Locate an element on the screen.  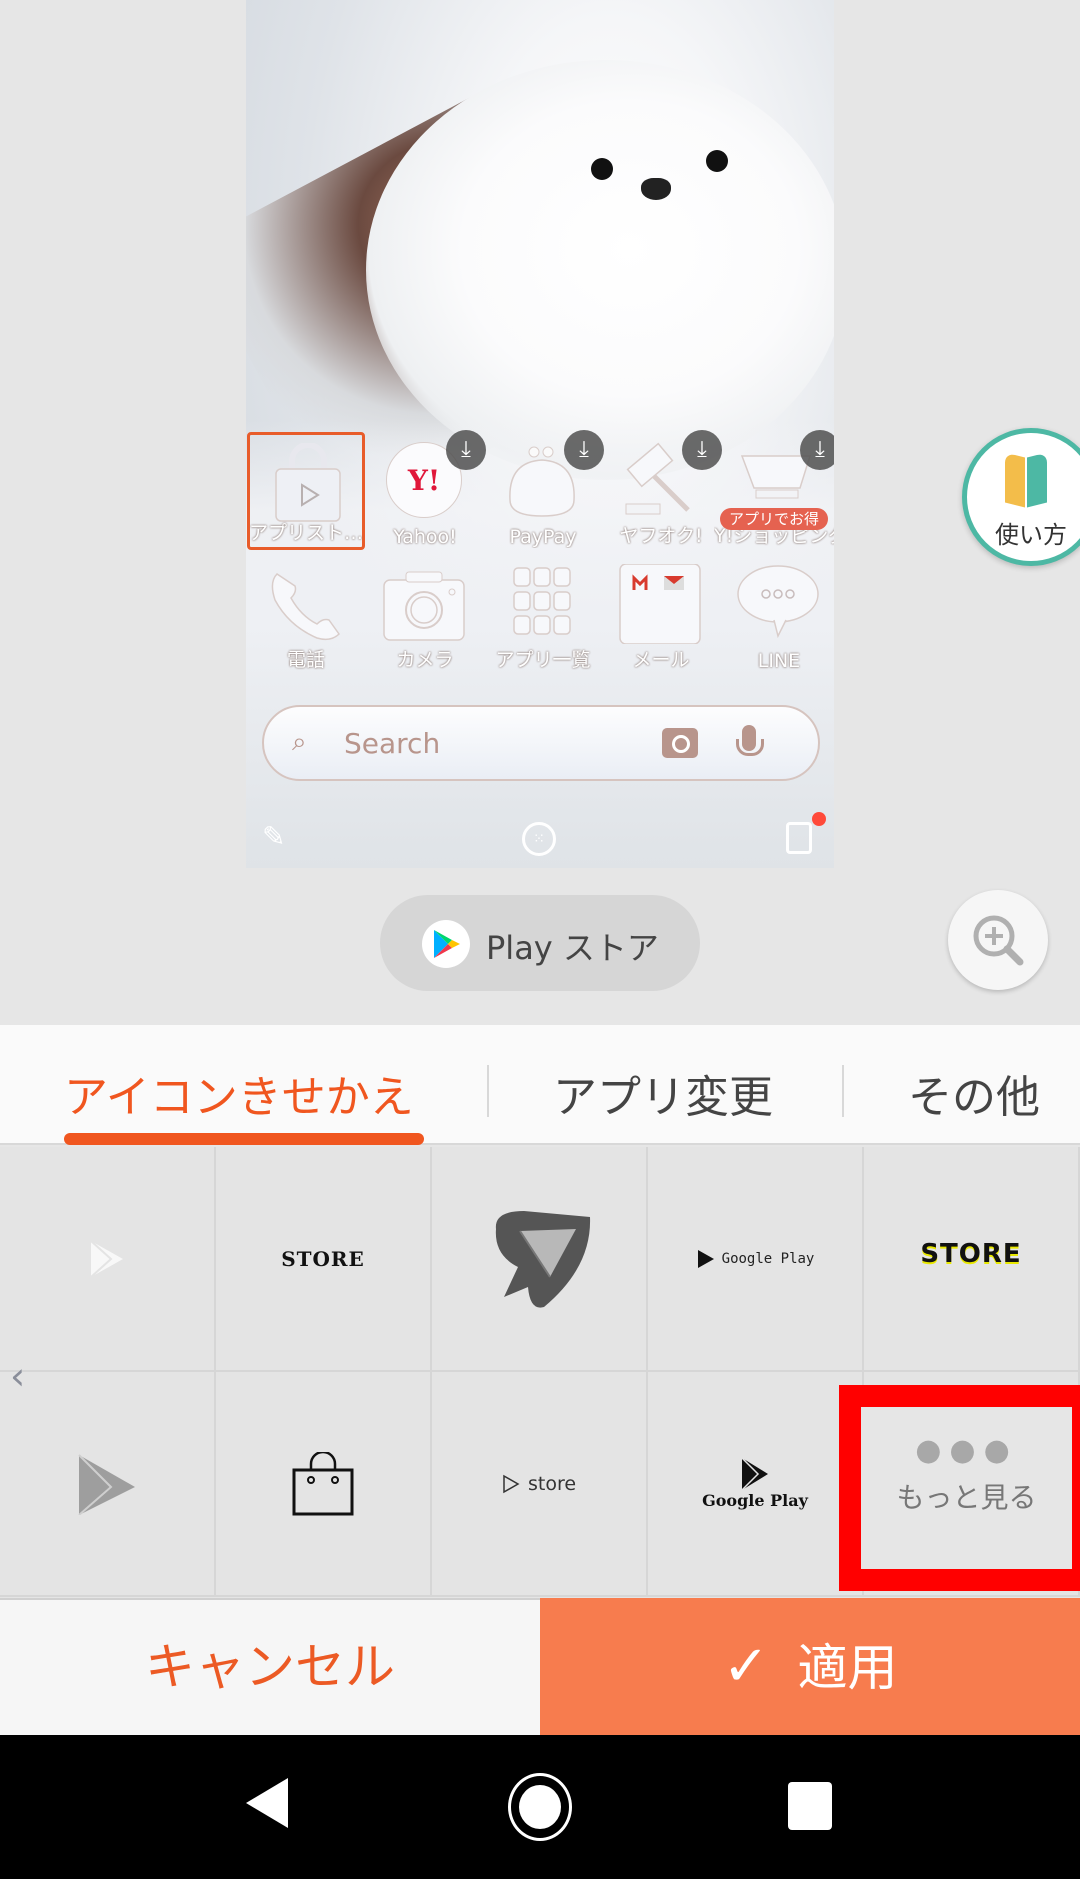
wallpaper-bird-beak is located at coordinates (656, 189).